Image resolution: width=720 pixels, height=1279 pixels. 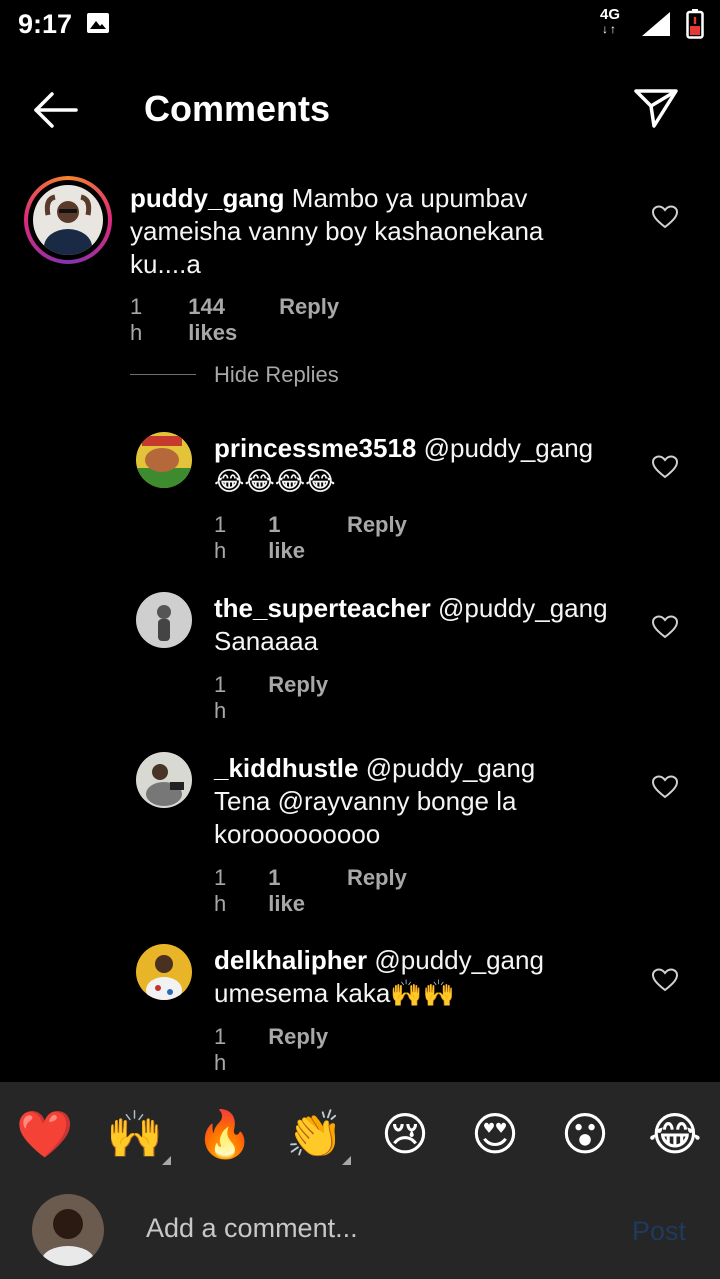 What do you see at coordinates (360, 25) in the screenshot?
I see `status-bar: 9:17 4G ↓↑` at bounding box center [360, 25].